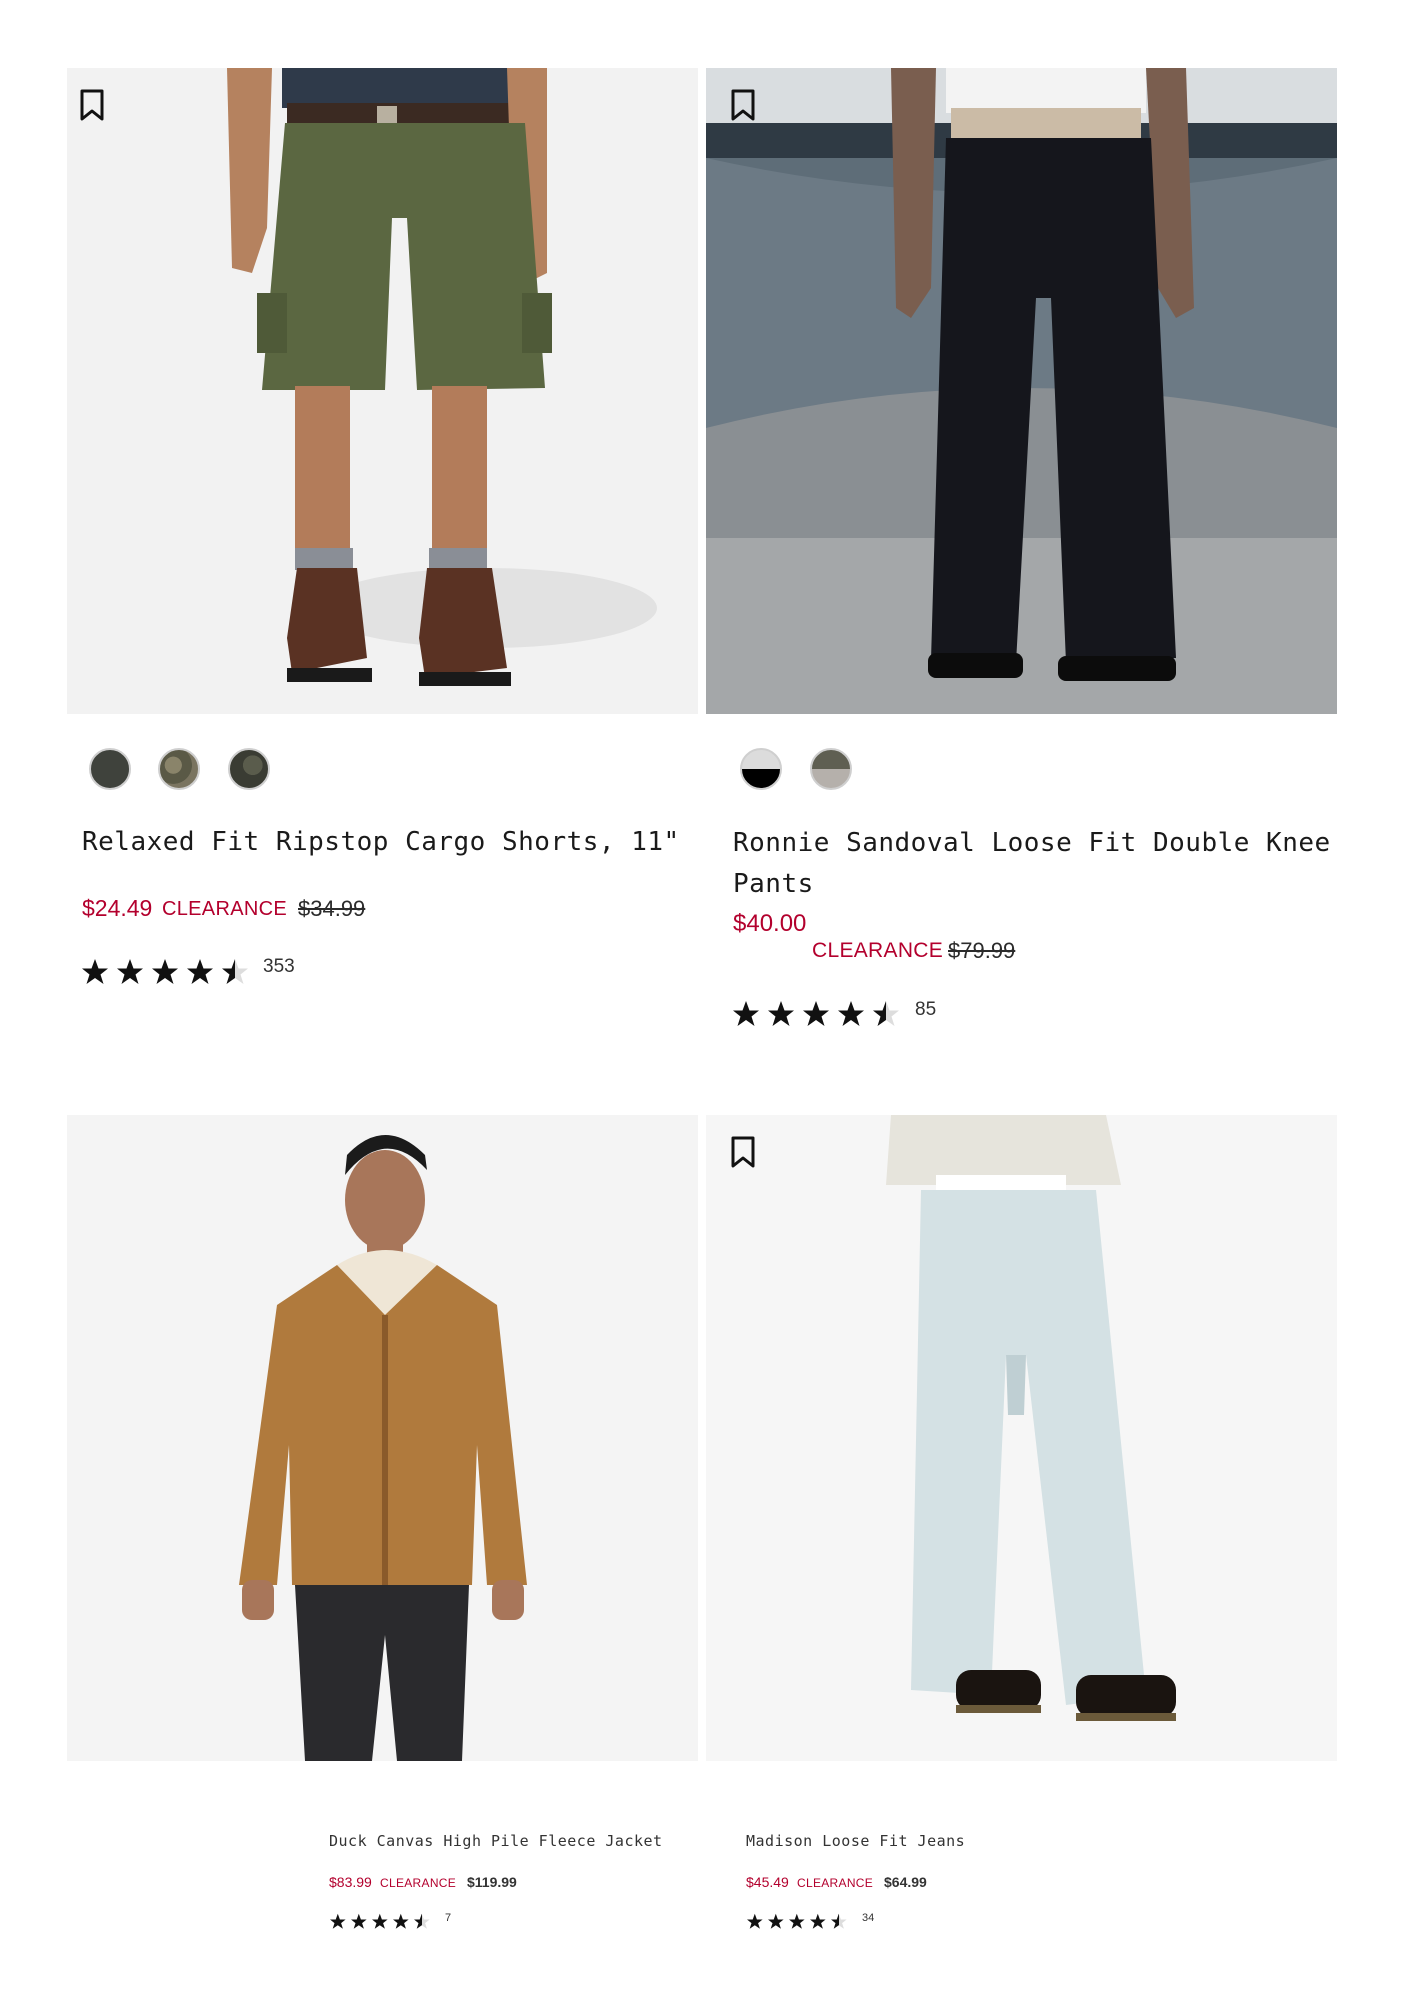  I want to click on product-image-double-knee-pants, so click(1021, 391).